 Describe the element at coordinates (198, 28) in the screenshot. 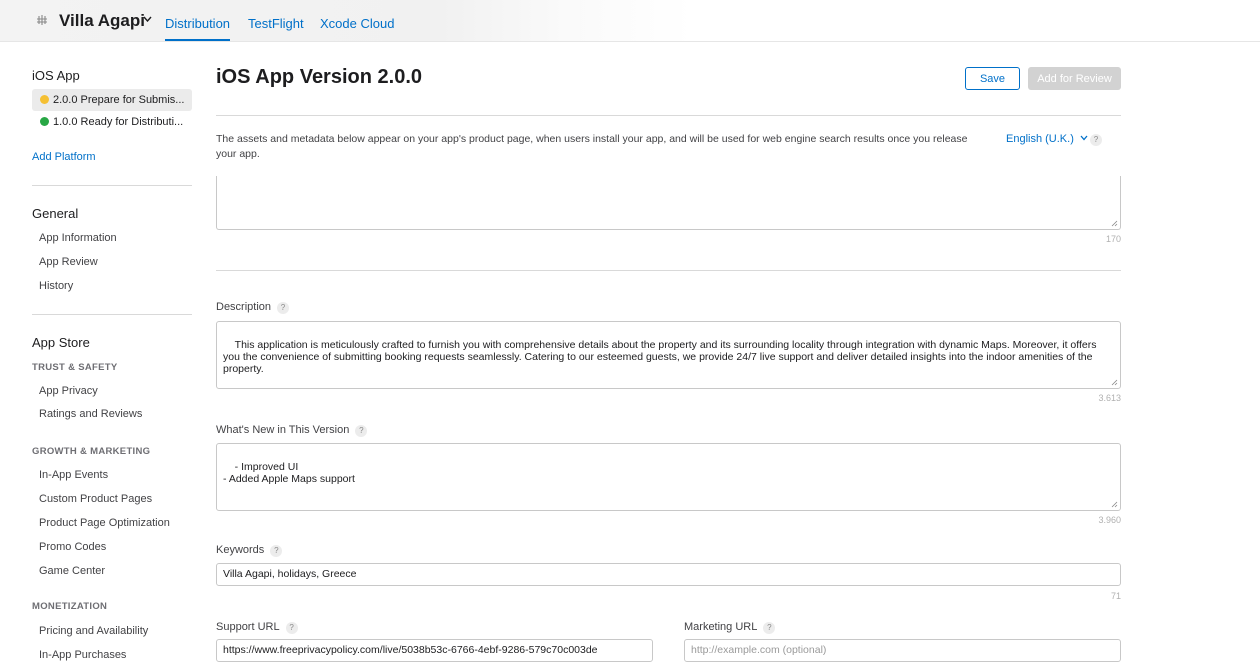

I see `tab-distribution: Distribution` at that location.